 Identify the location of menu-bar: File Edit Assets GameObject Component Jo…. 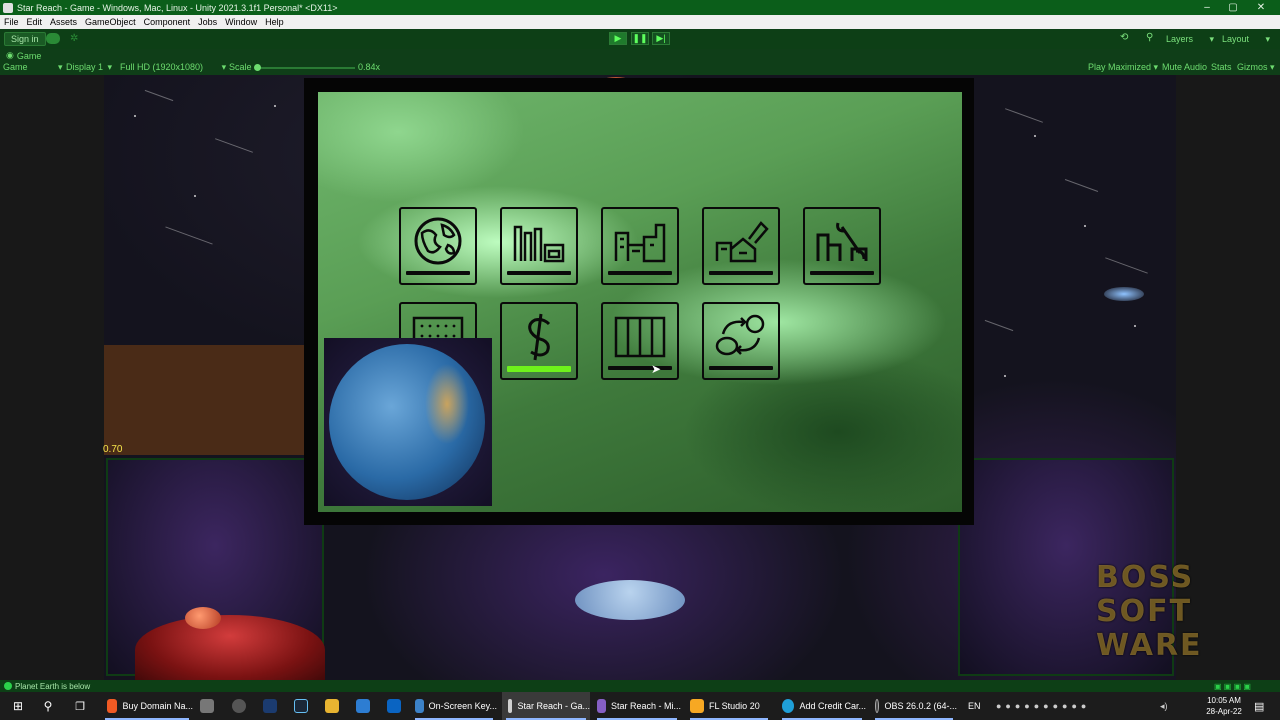
(640, 22).